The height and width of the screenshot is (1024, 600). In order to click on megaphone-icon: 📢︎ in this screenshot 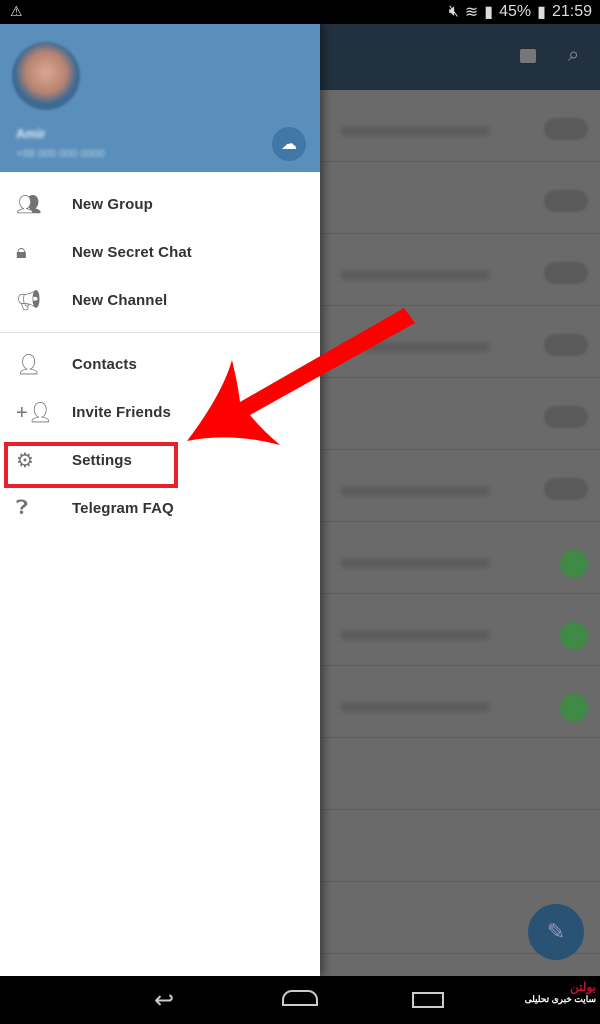, I will do `click(29, 300)`.